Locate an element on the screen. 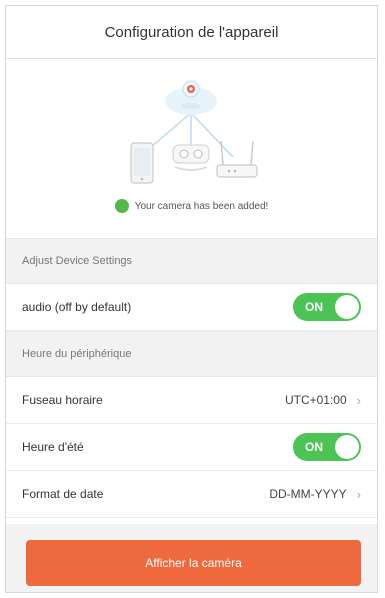 The width and height of the screenshot is (385, 598). page-title: Configuration de l'appareil is located at coordinates (191, 32).